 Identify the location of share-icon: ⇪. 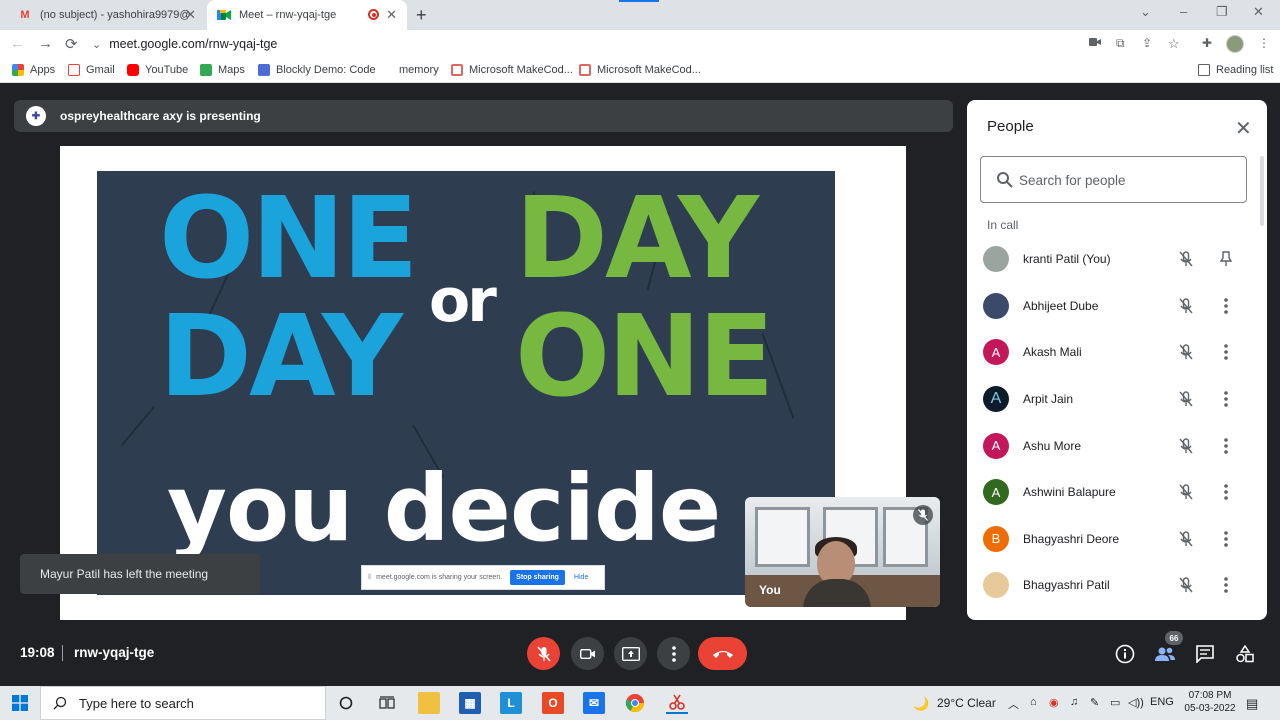
(1147, 43).